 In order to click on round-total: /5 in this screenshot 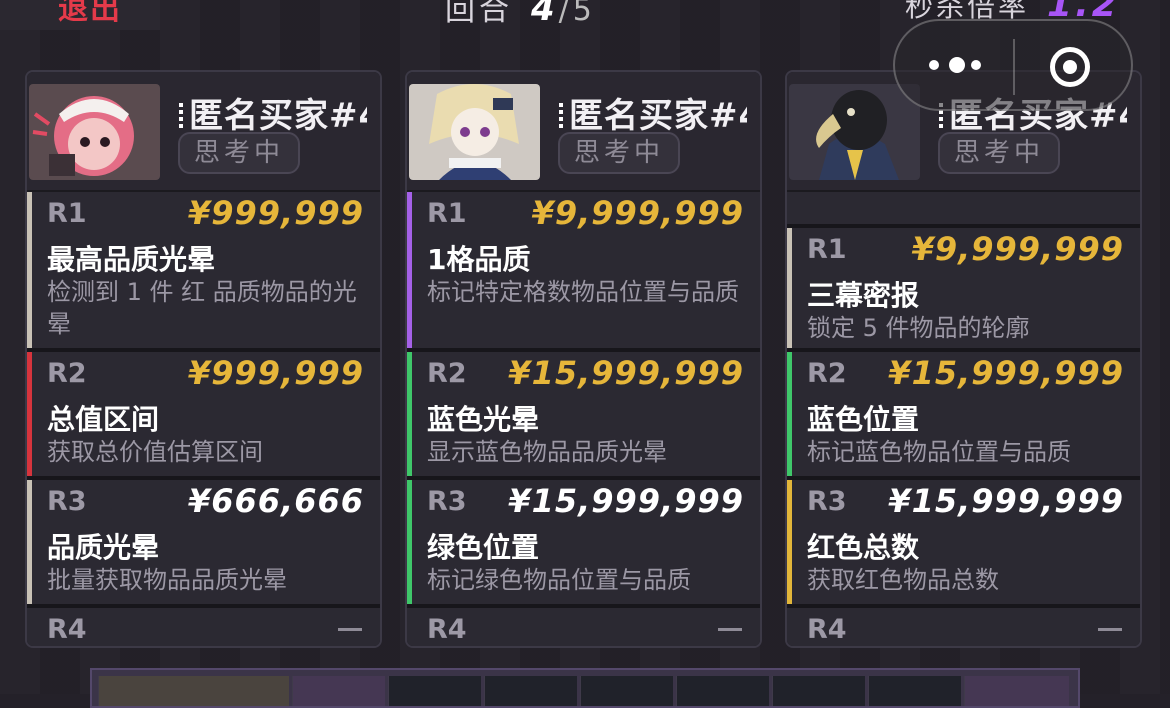, I will do `click(577, 14)`.